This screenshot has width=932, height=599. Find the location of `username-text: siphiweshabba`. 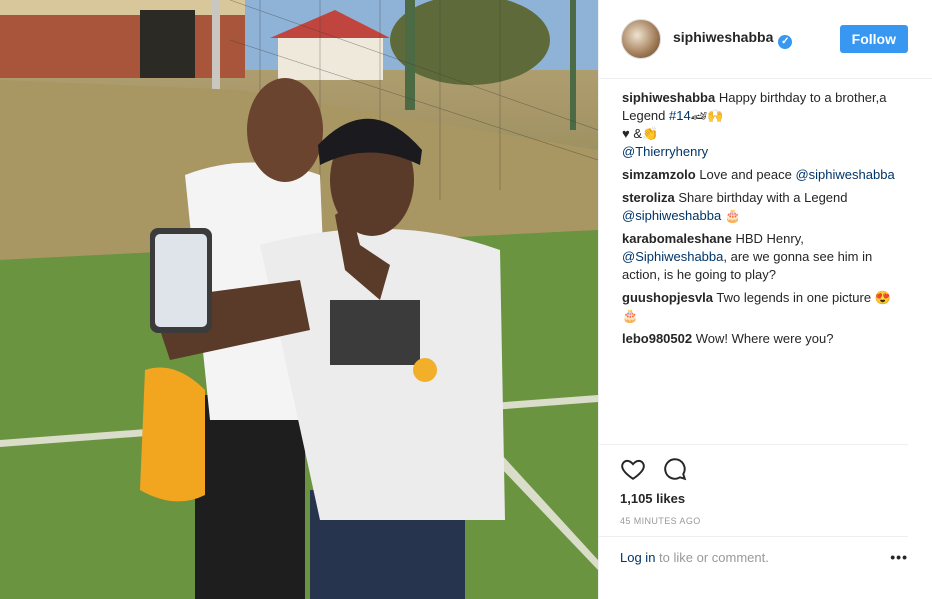

username-text: siphiweshabba is located at coordinates (723, 37).